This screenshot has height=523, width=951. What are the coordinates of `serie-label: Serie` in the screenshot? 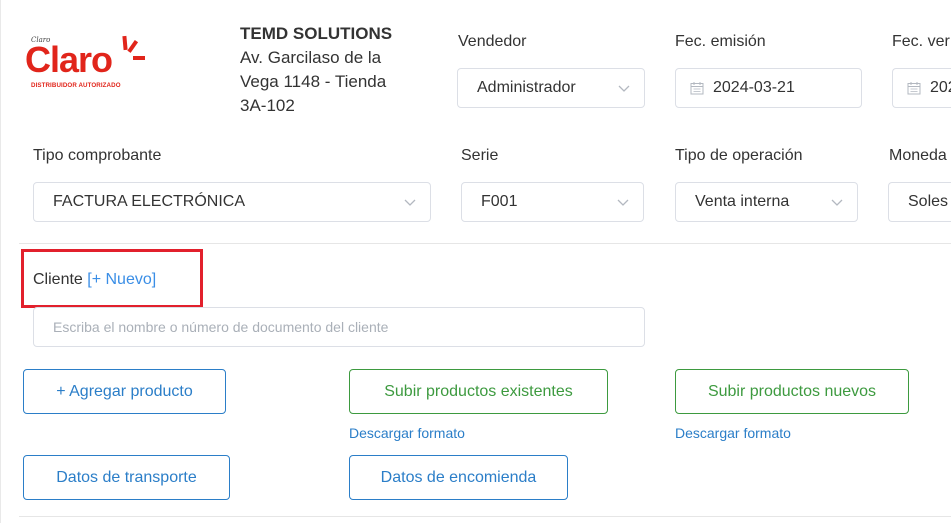 It's located at (480, 155).